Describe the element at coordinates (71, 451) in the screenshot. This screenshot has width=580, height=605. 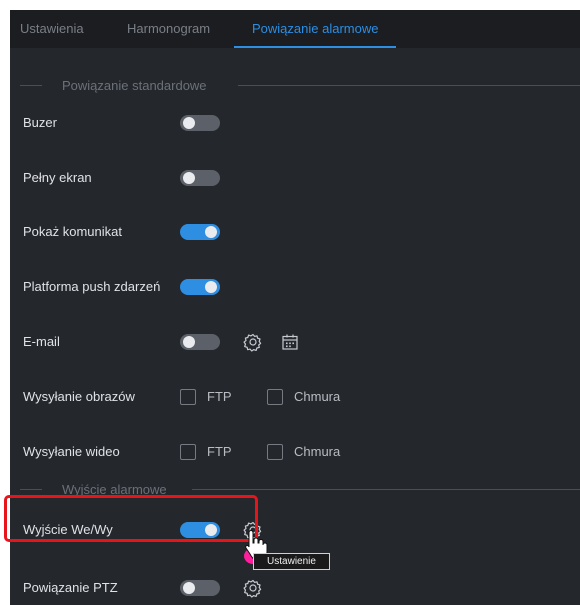
I see `video-upload-label: Wysyłanie wideo` at that location.